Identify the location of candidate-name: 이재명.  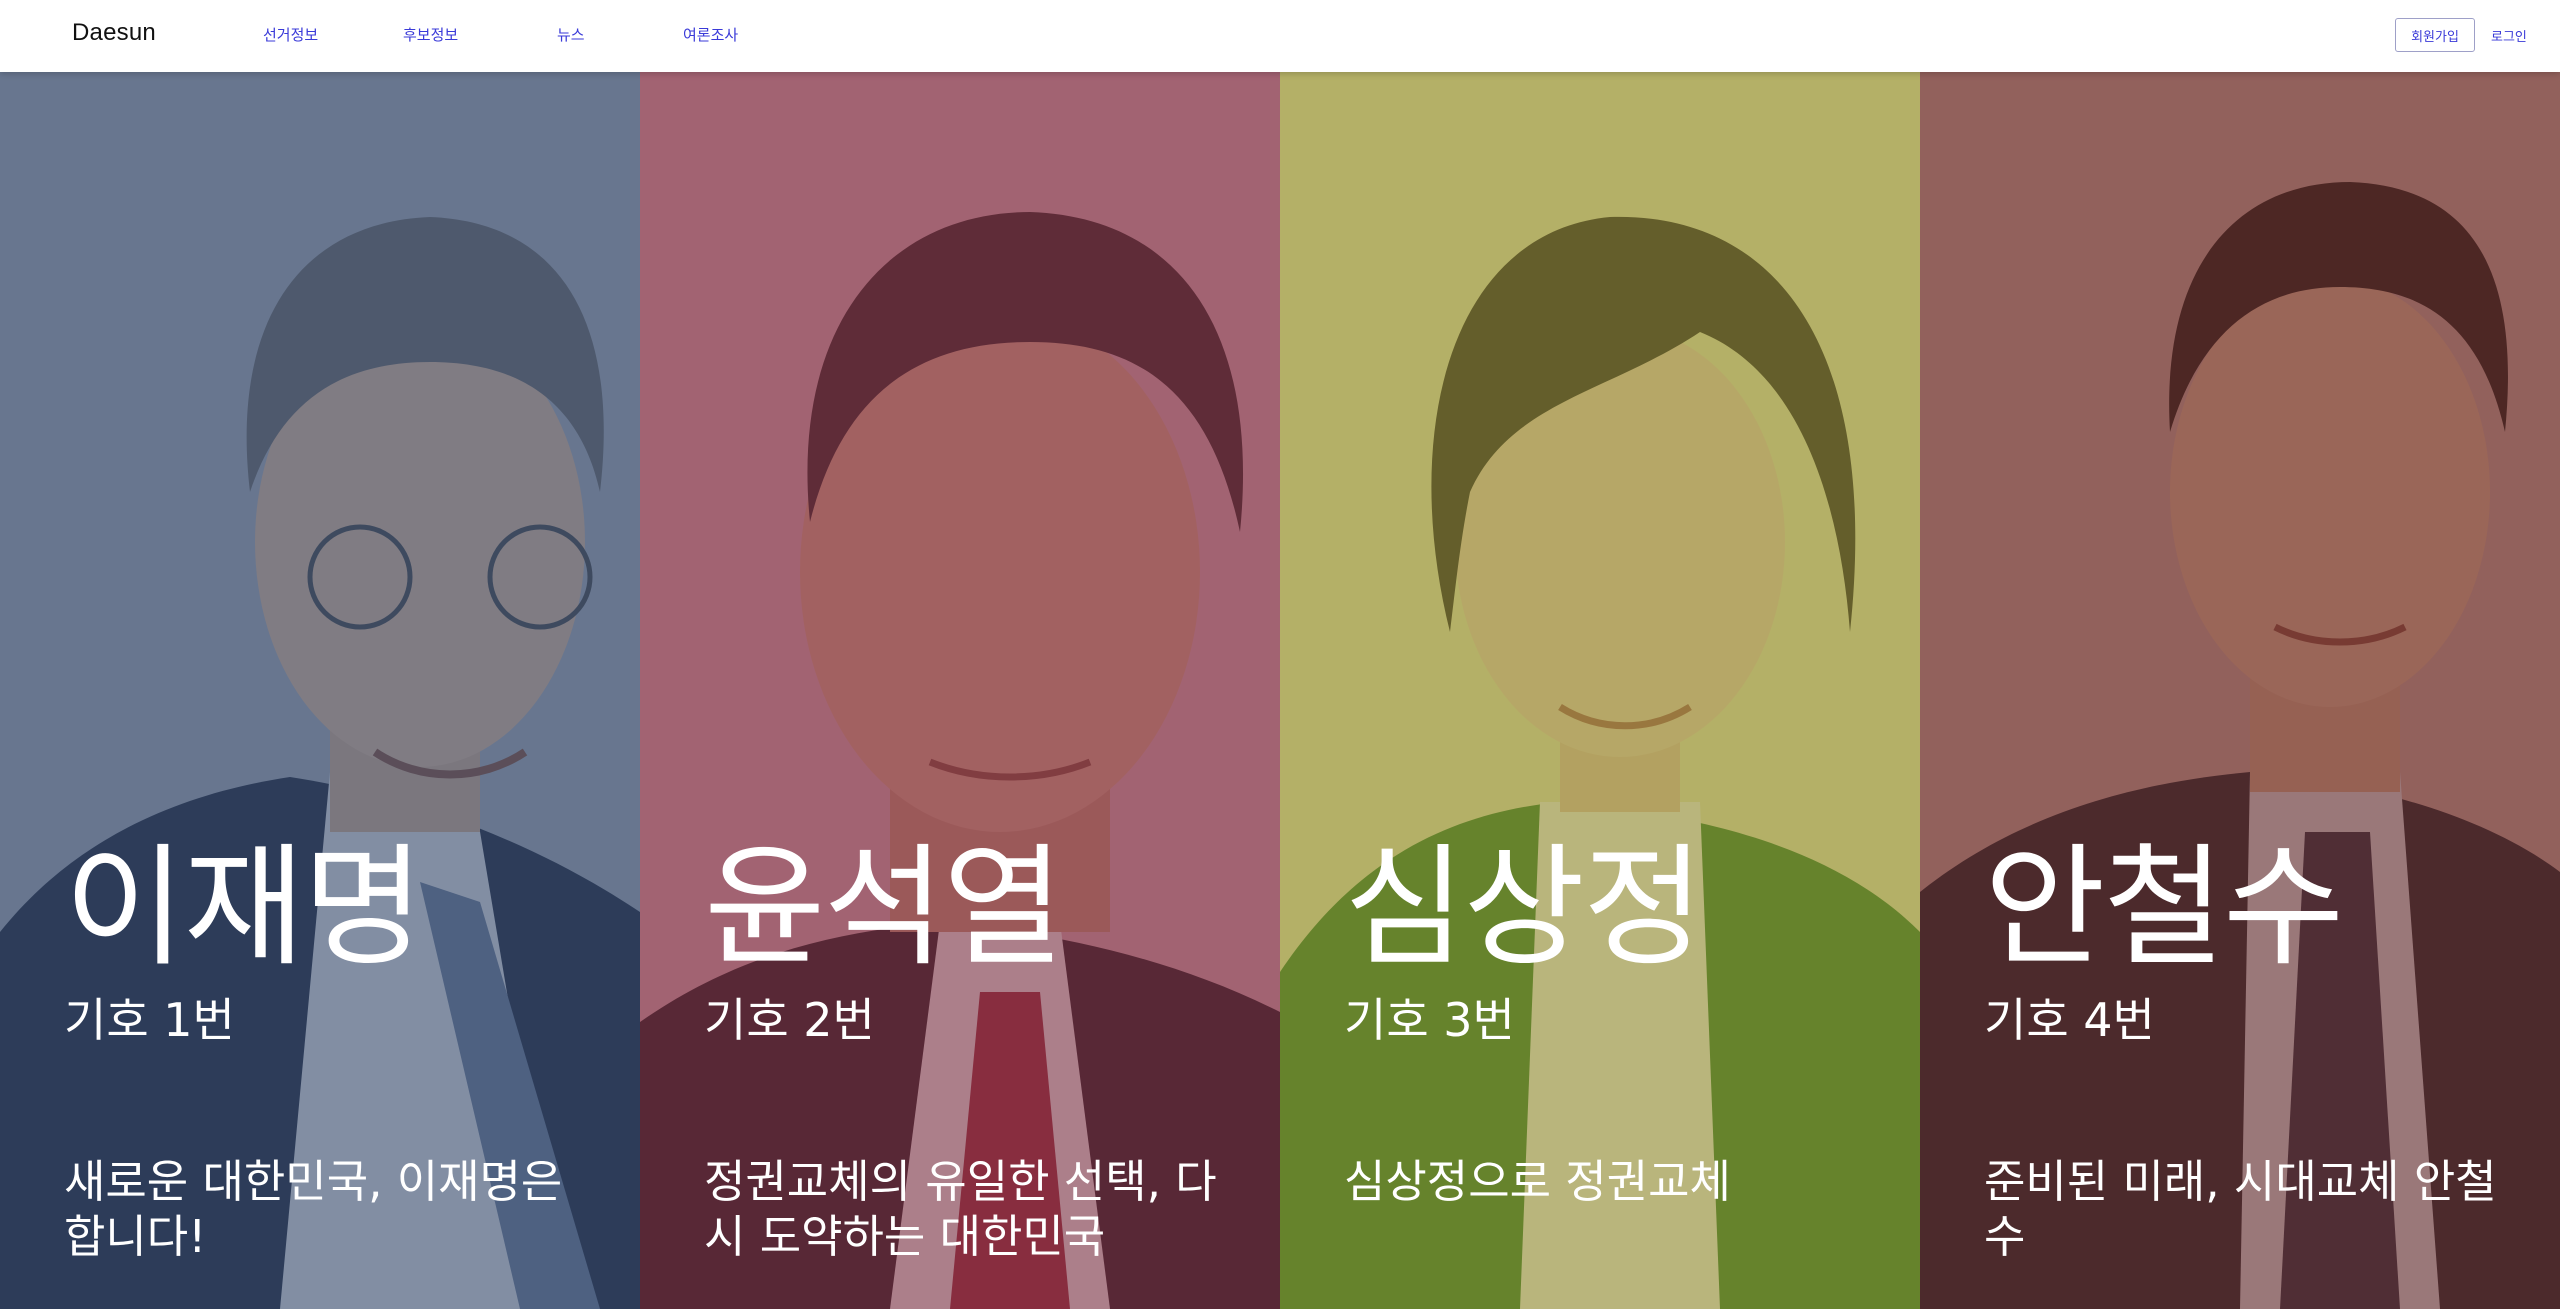
(244, 908).